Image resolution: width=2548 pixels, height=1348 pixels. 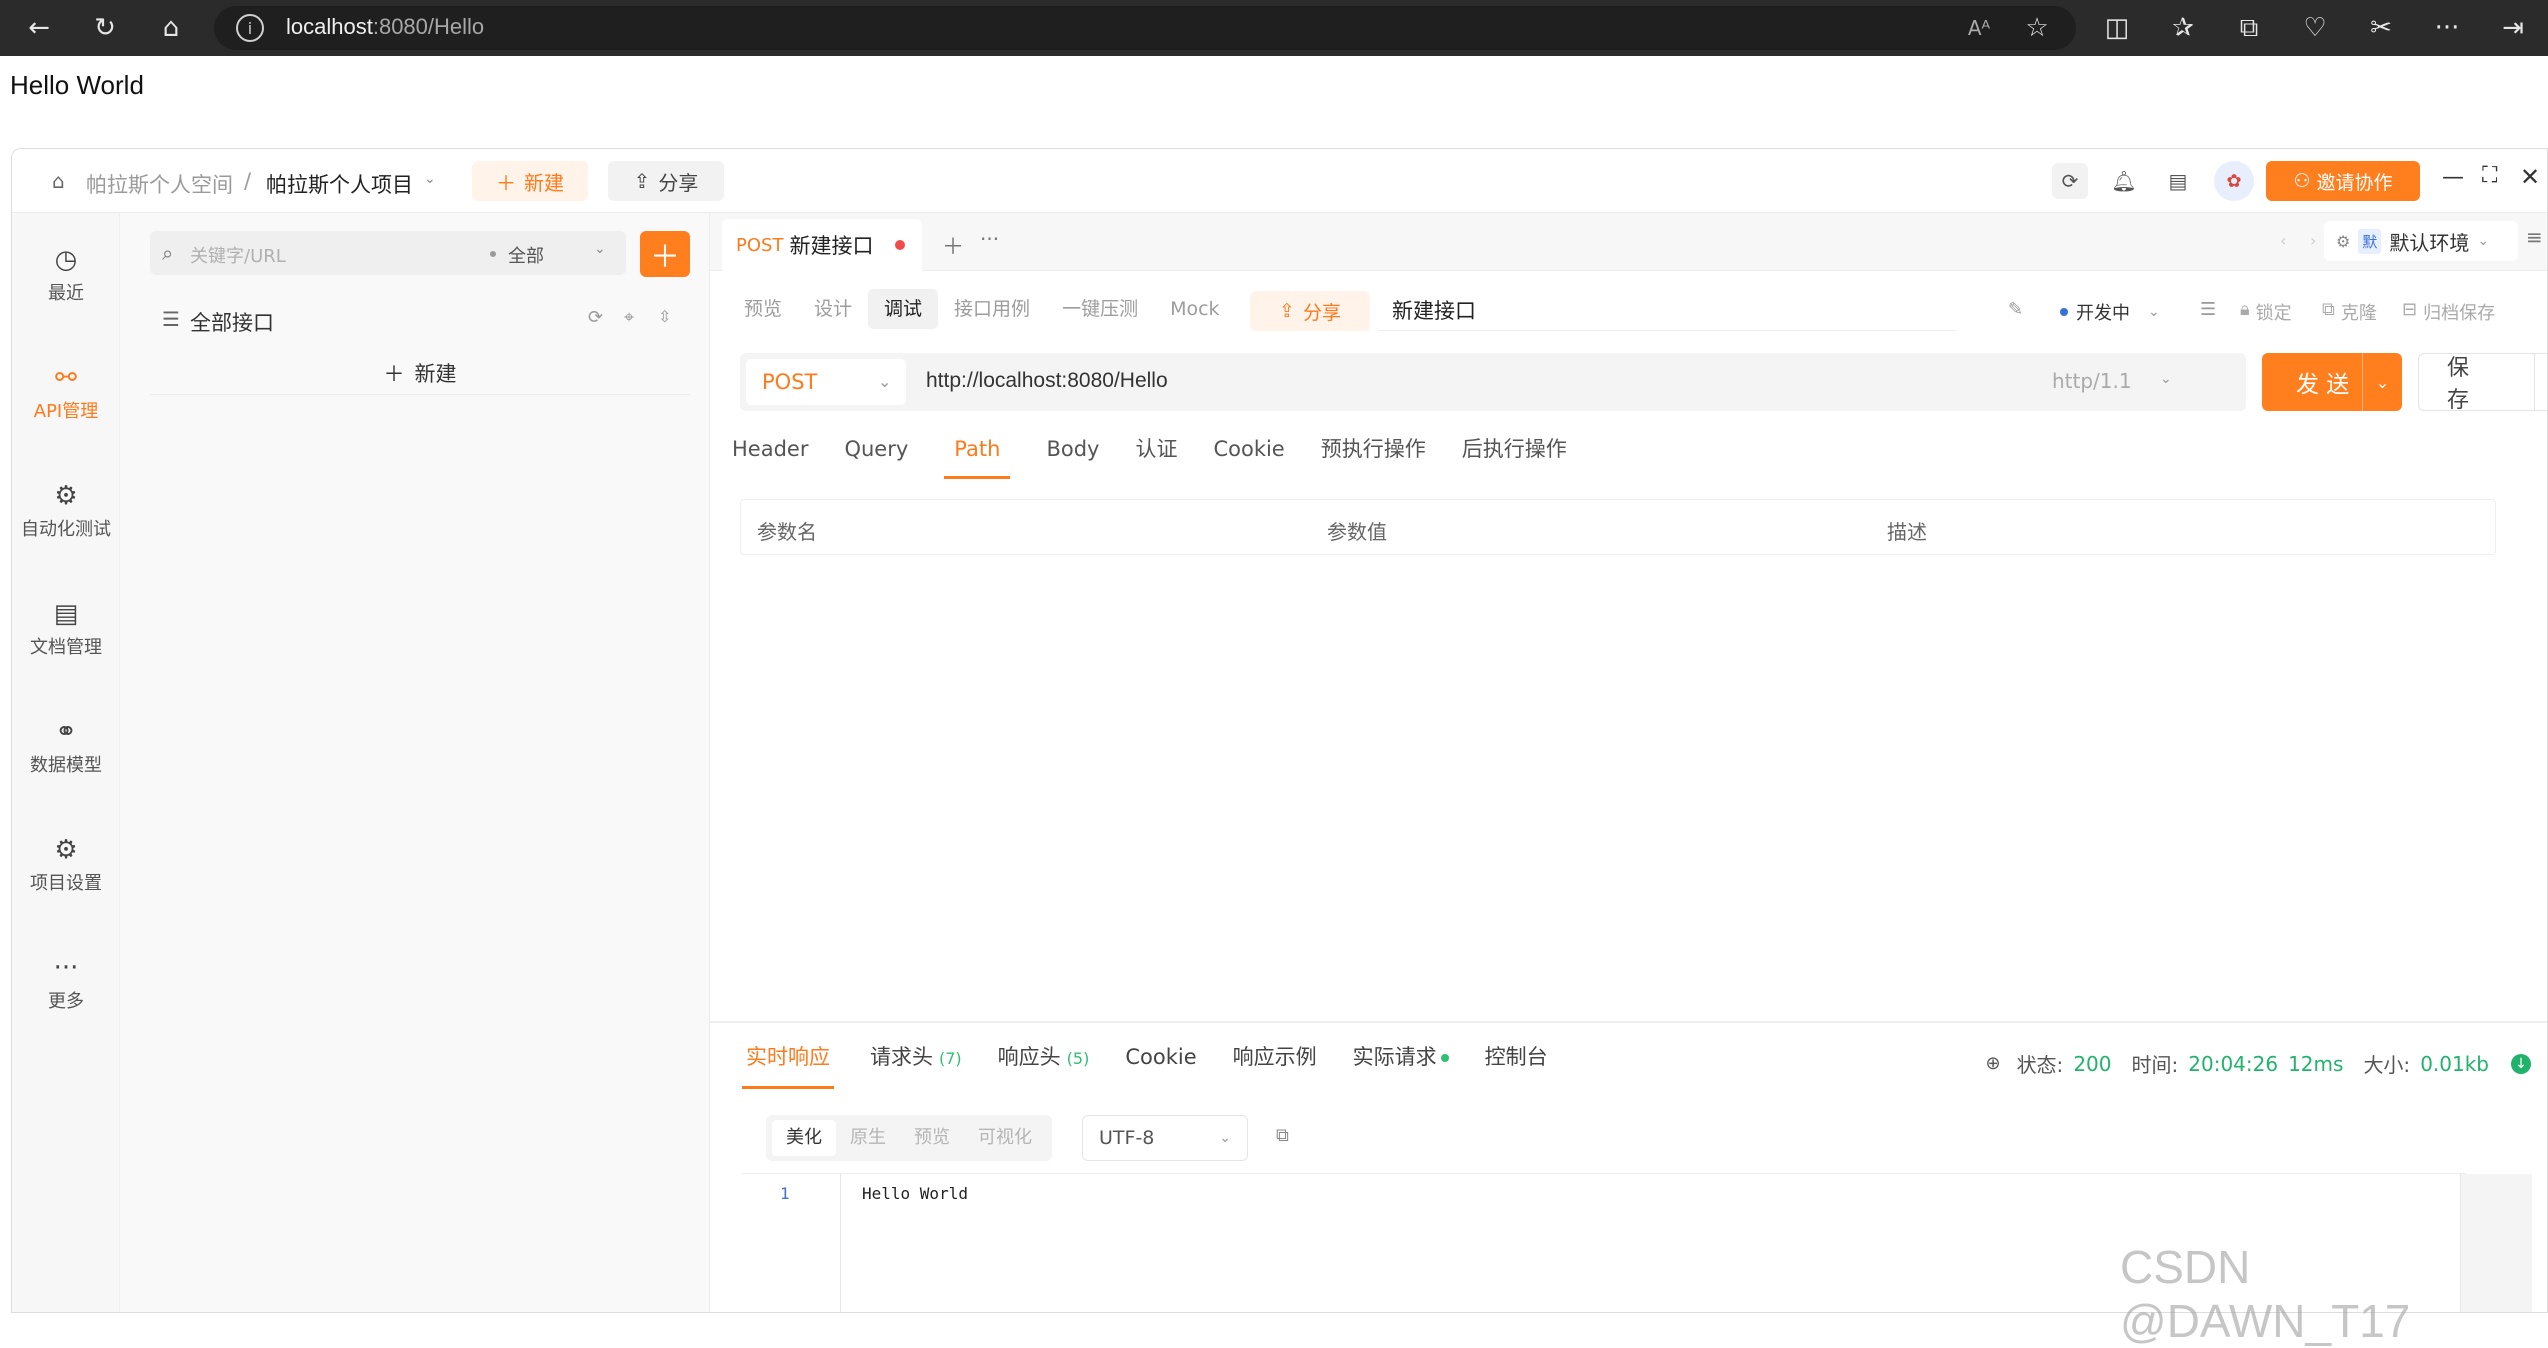 I want to click on encoding-select: UTF-8 ⌄, so click(x=1165, y=1138).